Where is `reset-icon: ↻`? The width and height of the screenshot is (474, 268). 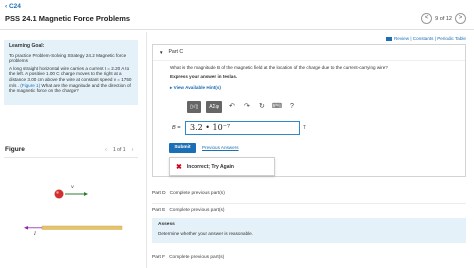 reset-icon: ↻ is located at coordinates (262, 107).